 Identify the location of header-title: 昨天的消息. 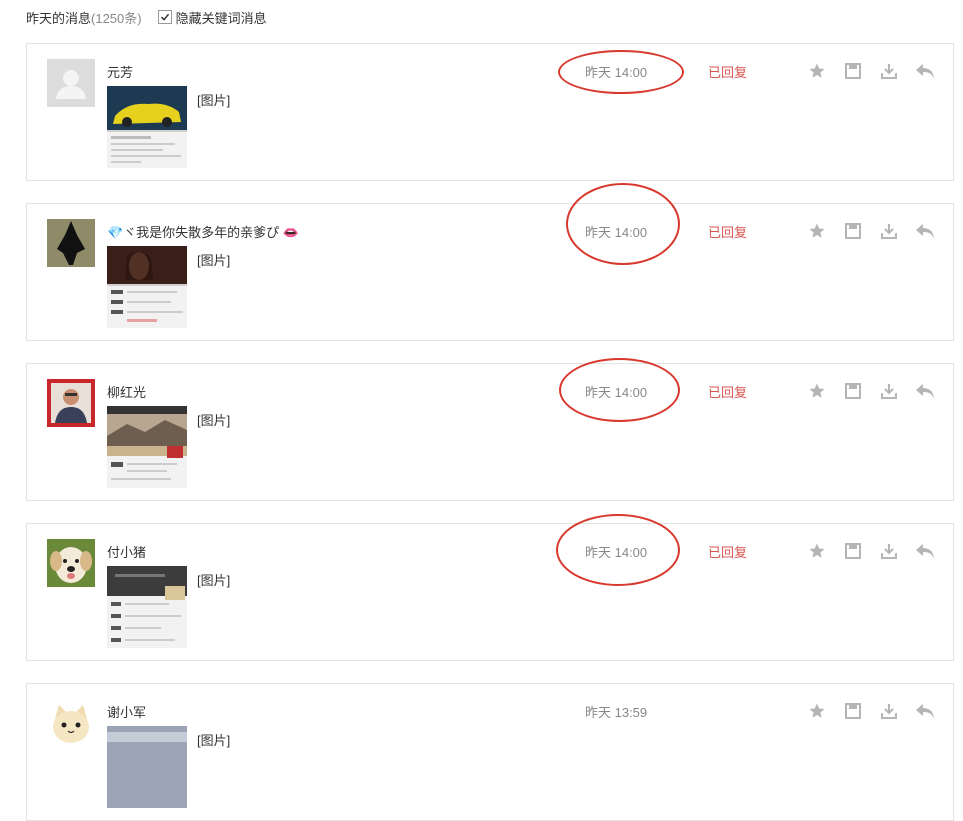
(59, 18).